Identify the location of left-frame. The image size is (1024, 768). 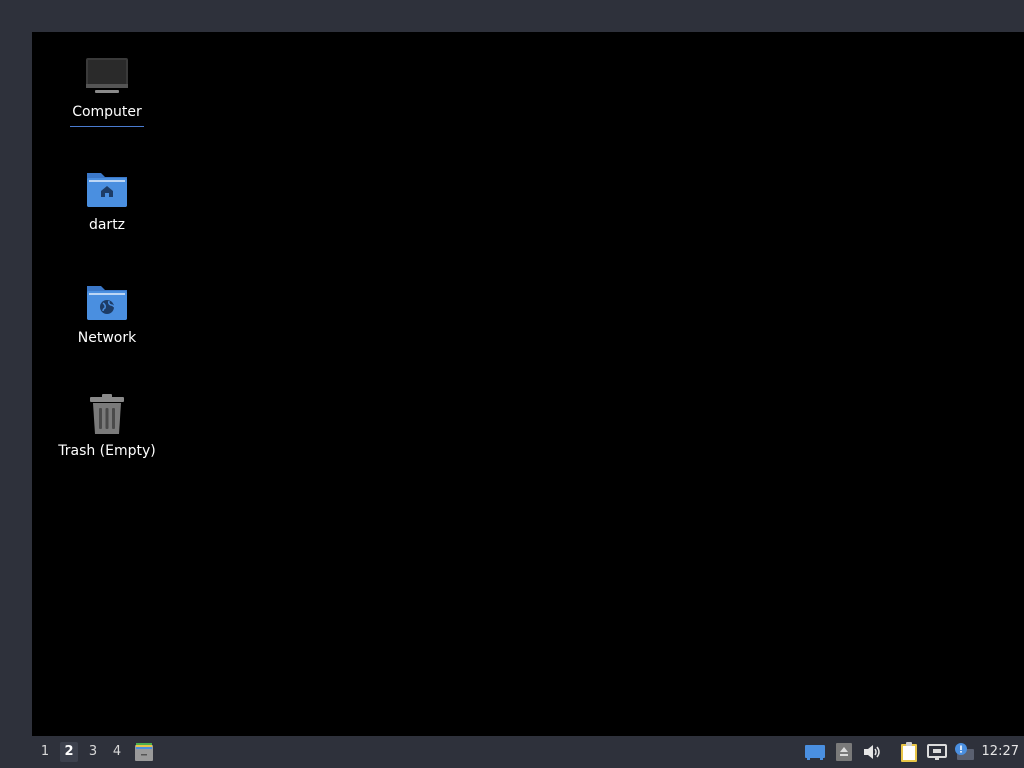
(16, 384).